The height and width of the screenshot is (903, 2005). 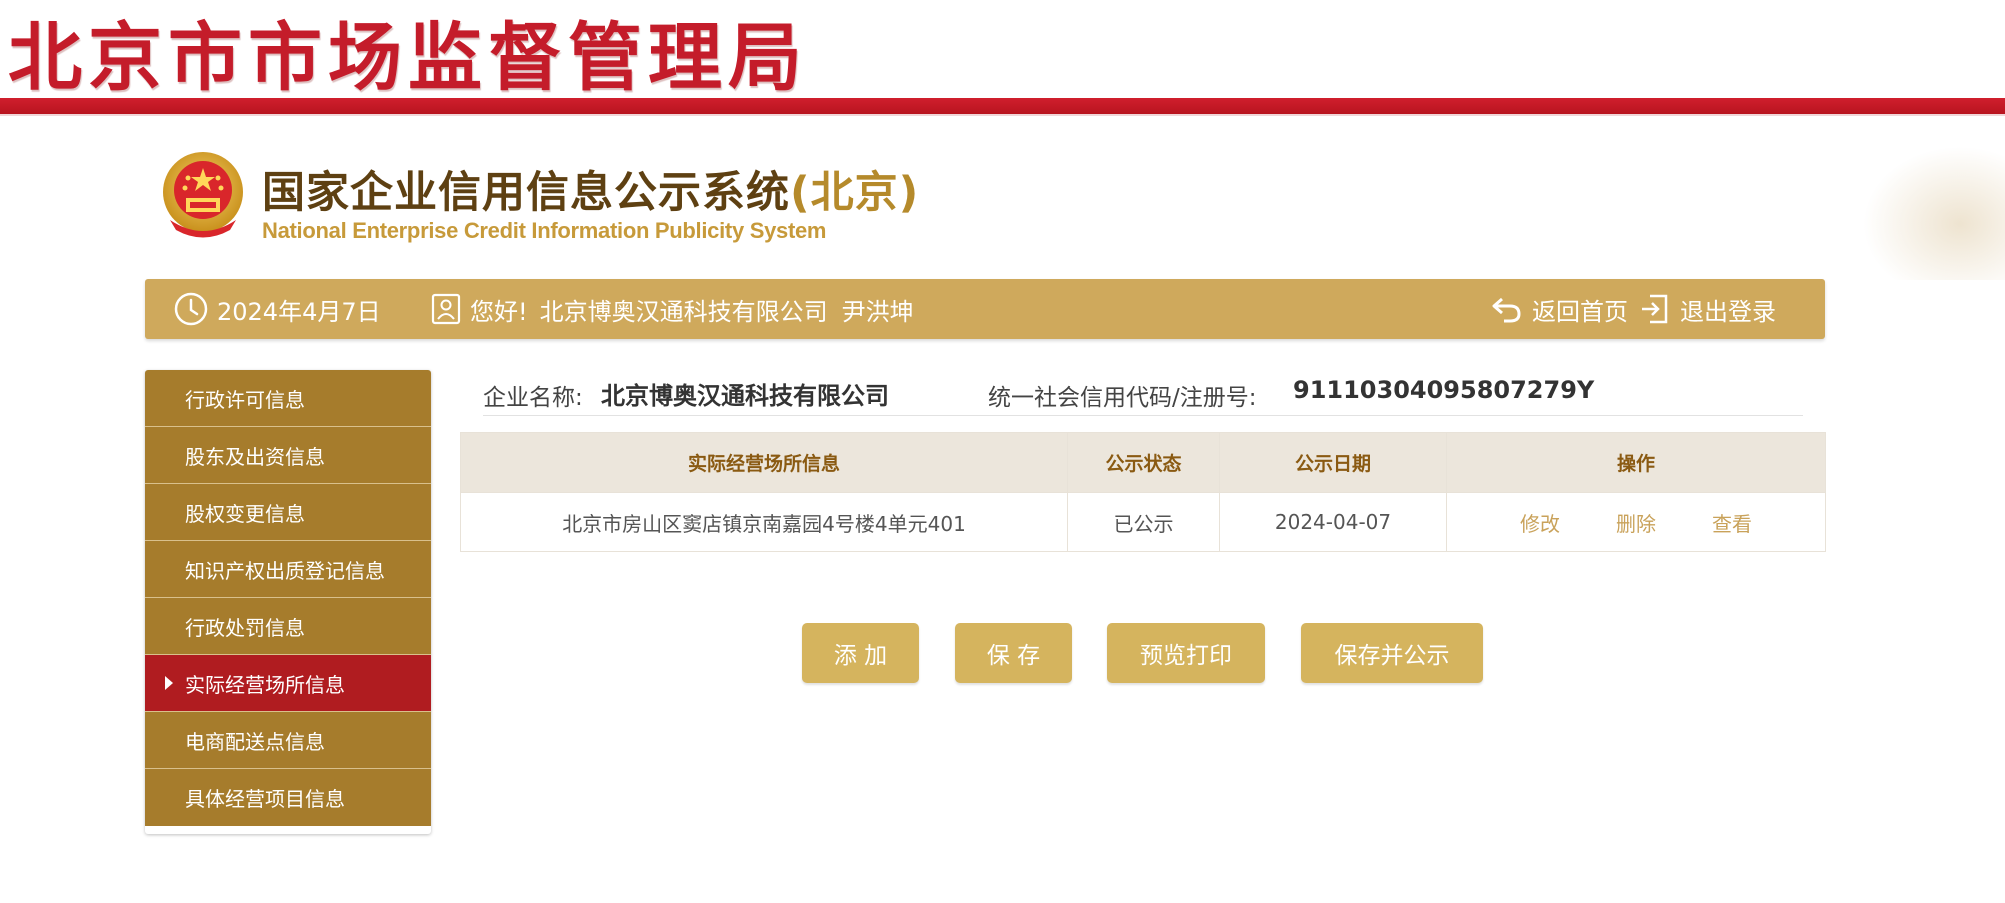 I want to click on company-name-label: 企业名称:, so click(x=533, y=398).